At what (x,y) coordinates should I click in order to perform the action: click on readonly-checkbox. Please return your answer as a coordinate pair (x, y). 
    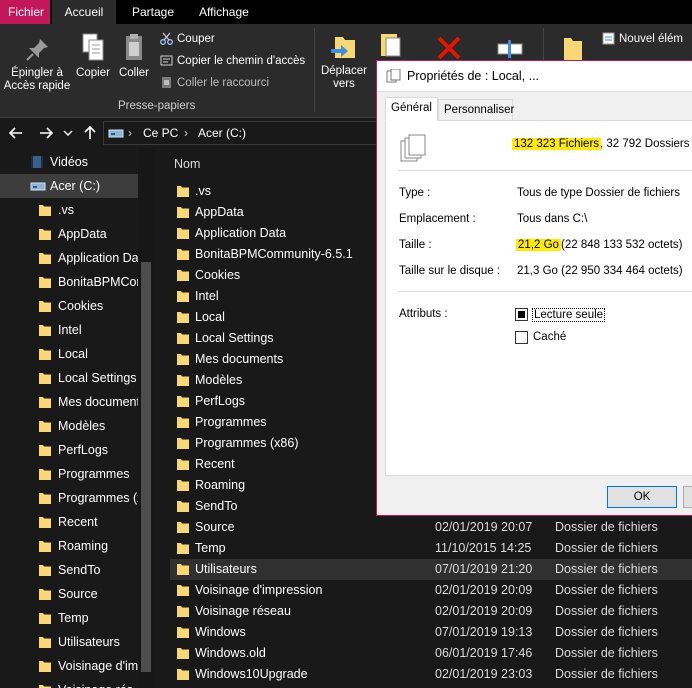
    Looking at the image, I should click on (521, 314).